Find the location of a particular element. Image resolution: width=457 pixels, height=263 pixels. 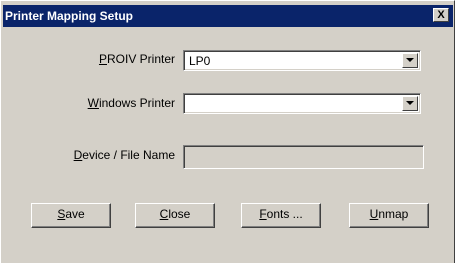

windows-printer-dropdown-button is located at coordinates (410, 103).